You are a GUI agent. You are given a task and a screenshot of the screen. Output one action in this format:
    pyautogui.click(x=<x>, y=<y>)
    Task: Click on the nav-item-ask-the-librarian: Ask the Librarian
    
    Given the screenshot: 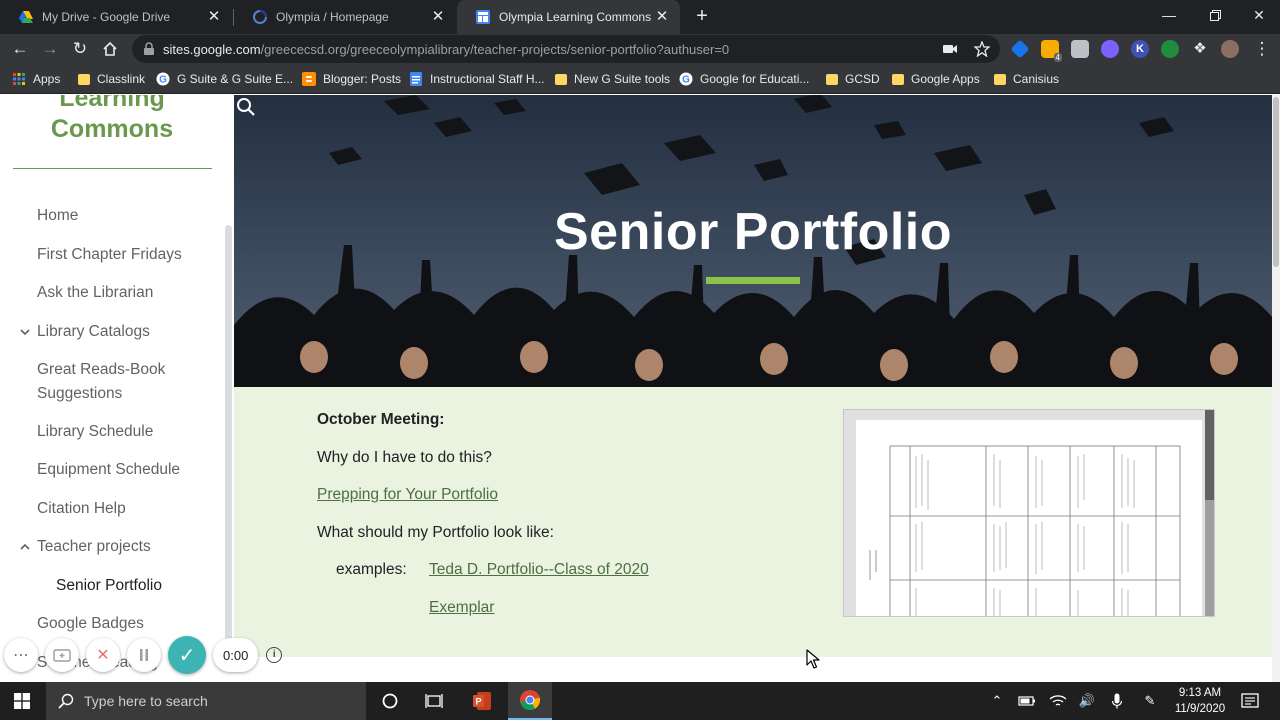 What is the action you would take?
    pyautogui.click(x=122, y=293)
    